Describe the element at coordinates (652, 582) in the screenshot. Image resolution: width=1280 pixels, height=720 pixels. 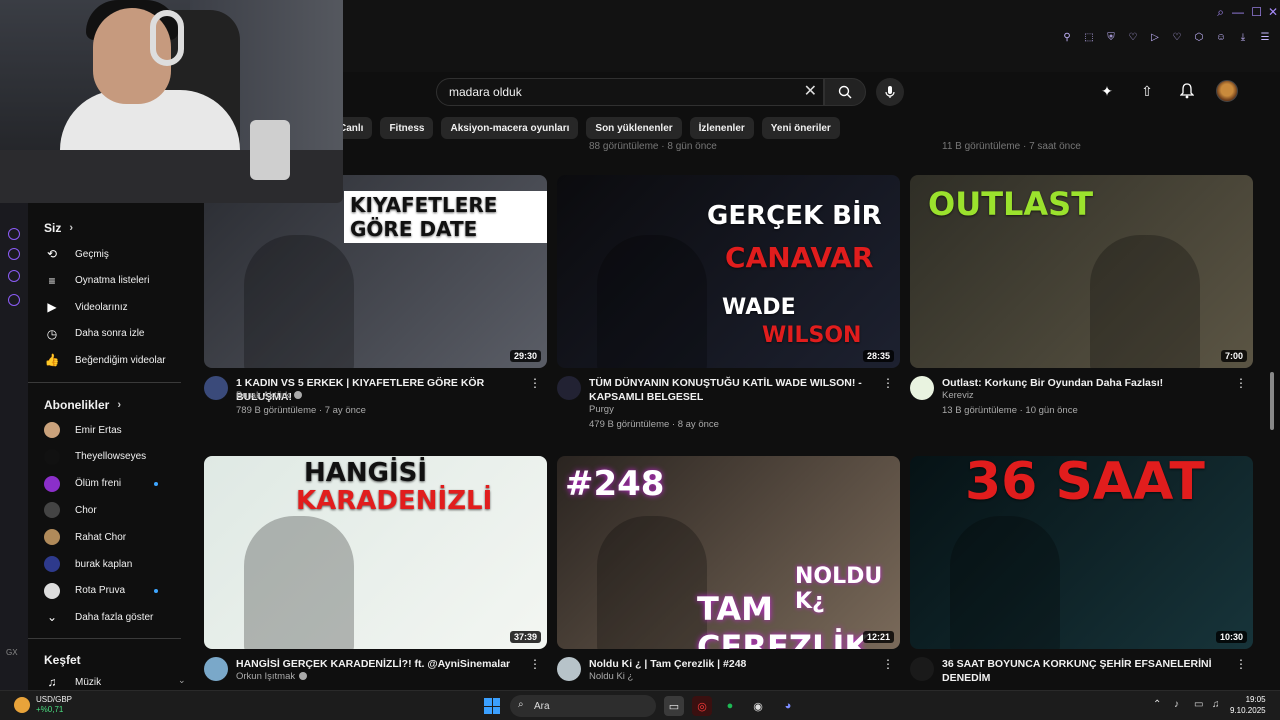
I see `thumbnail-figure` at that location.